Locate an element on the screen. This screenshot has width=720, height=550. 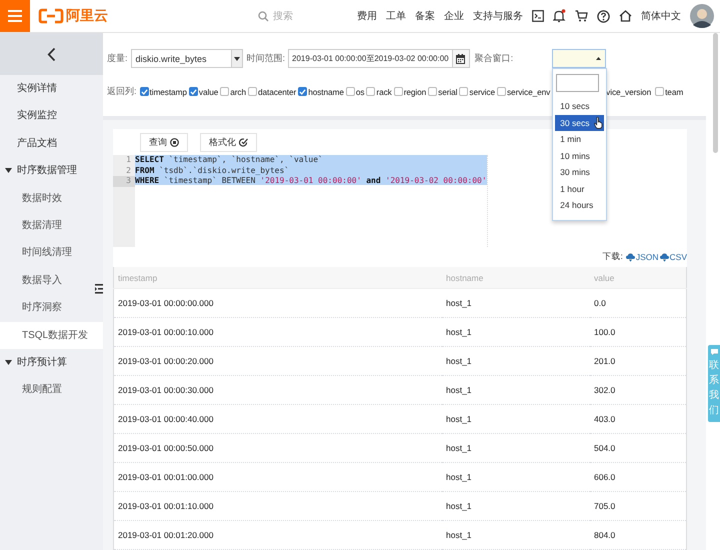
format-button: 格式化 is located at coordinates (228, 142).